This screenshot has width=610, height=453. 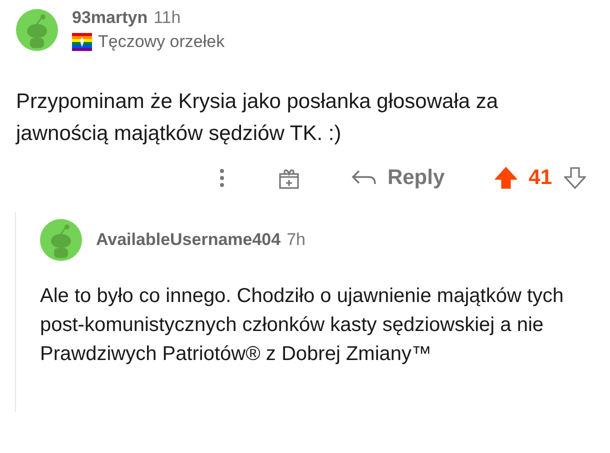 I want to click on timestamp: 11h, so click(x=167, y=18).